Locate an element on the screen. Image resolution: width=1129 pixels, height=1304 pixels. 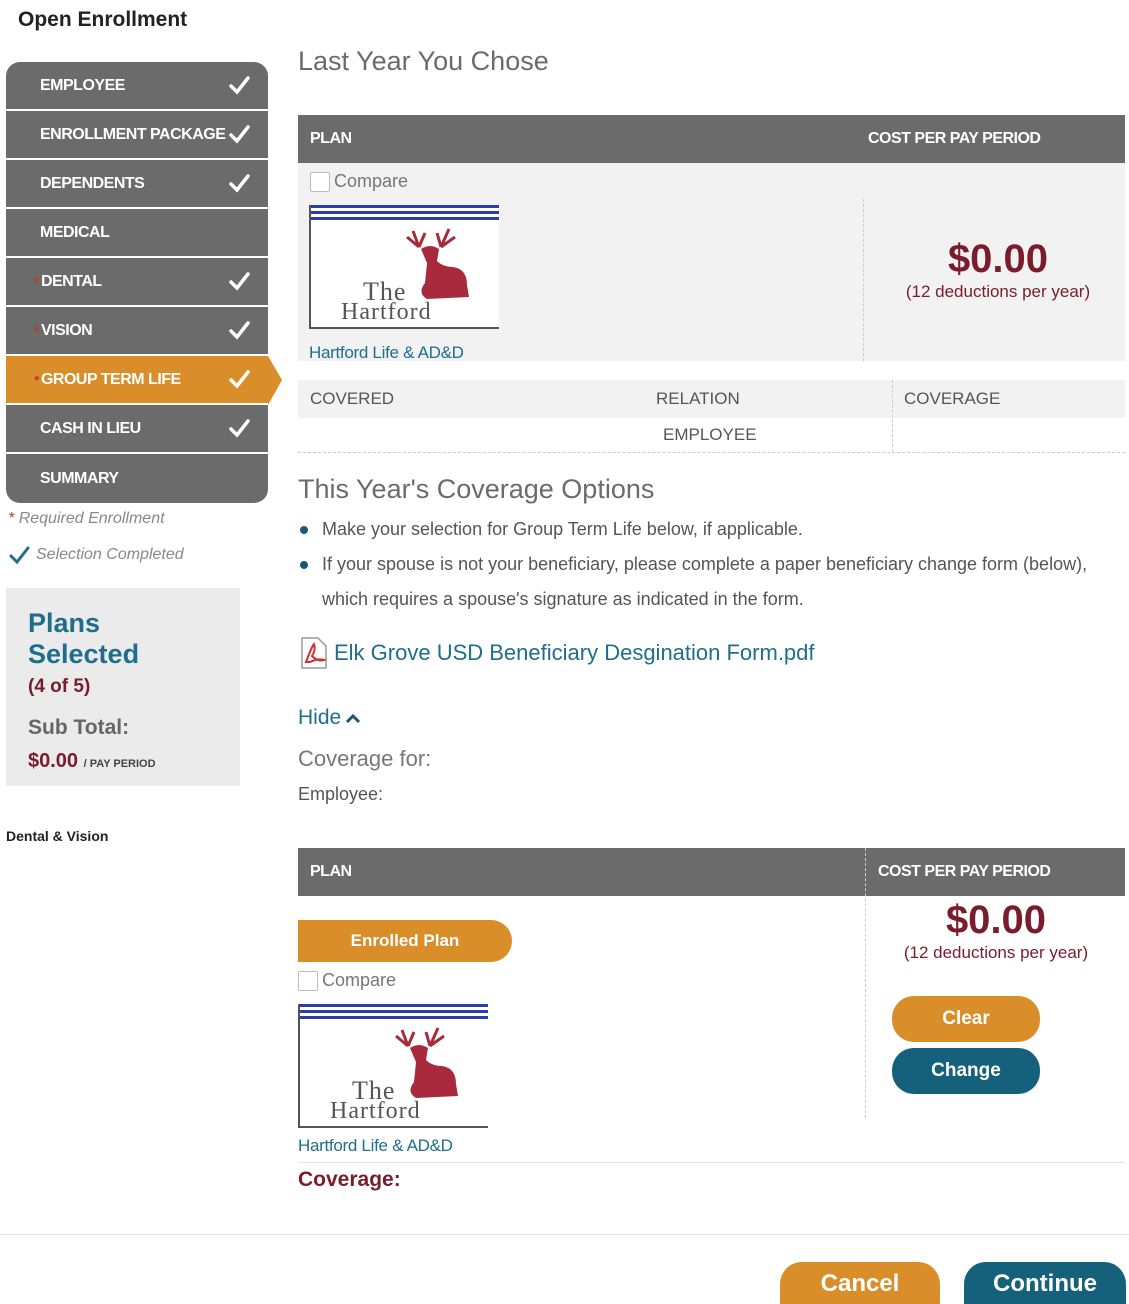
hide-toggle: Hide is located at coordinates (329, 718).